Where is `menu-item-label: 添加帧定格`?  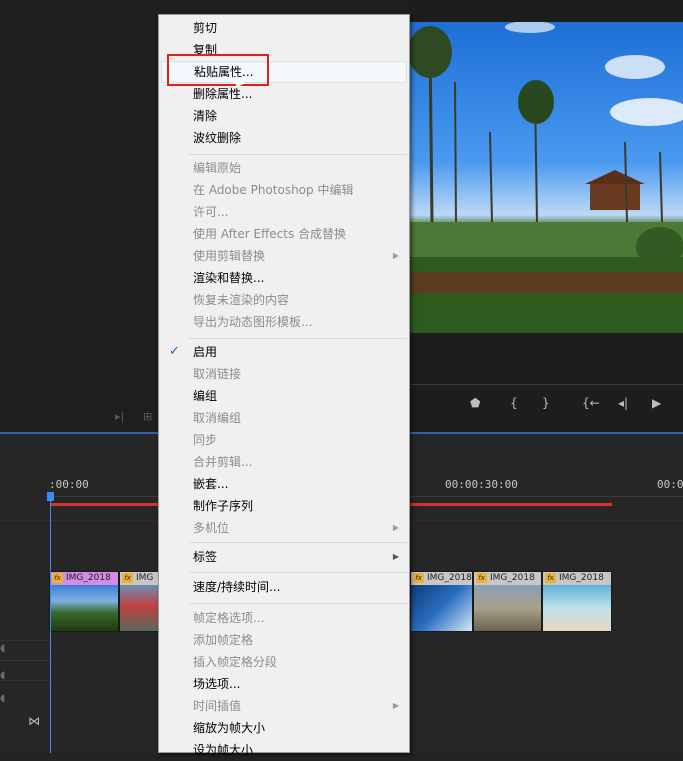 menu-item-label: 添加帧定格 is located at coordinates (223, 640).